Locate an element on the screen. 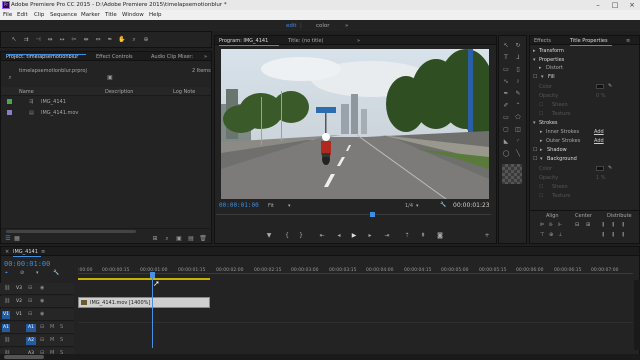 The width and height of the screenshot is (640, 360). column-description: Description is located at coordinates (119, 92).